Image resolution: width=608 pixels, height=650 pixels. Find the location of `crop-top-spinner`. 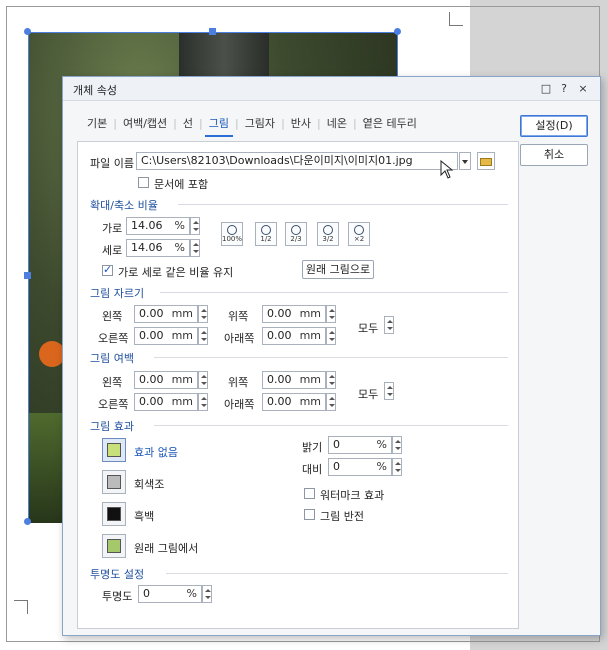

crop-top-spinner is located at coordinates (331, 314).